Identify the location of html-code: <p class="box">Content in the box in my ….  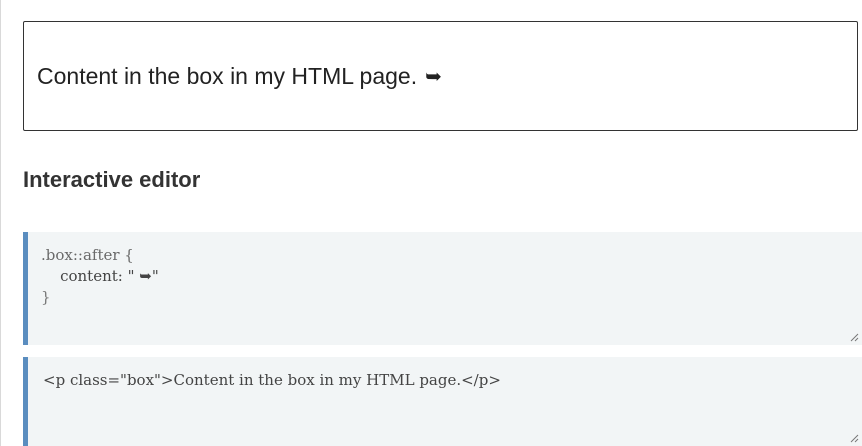
(272, 380).